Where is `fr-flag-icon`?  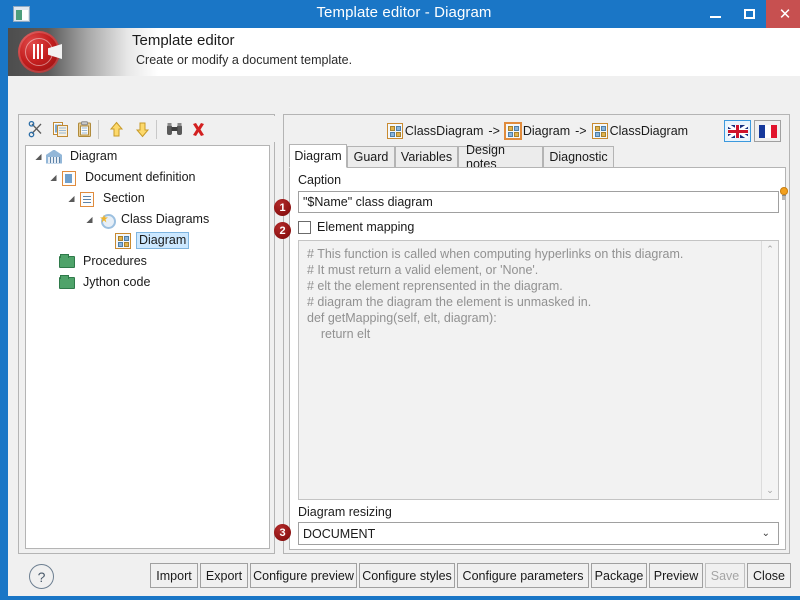
fr-flag-icon is located at coordinates (767, 131).